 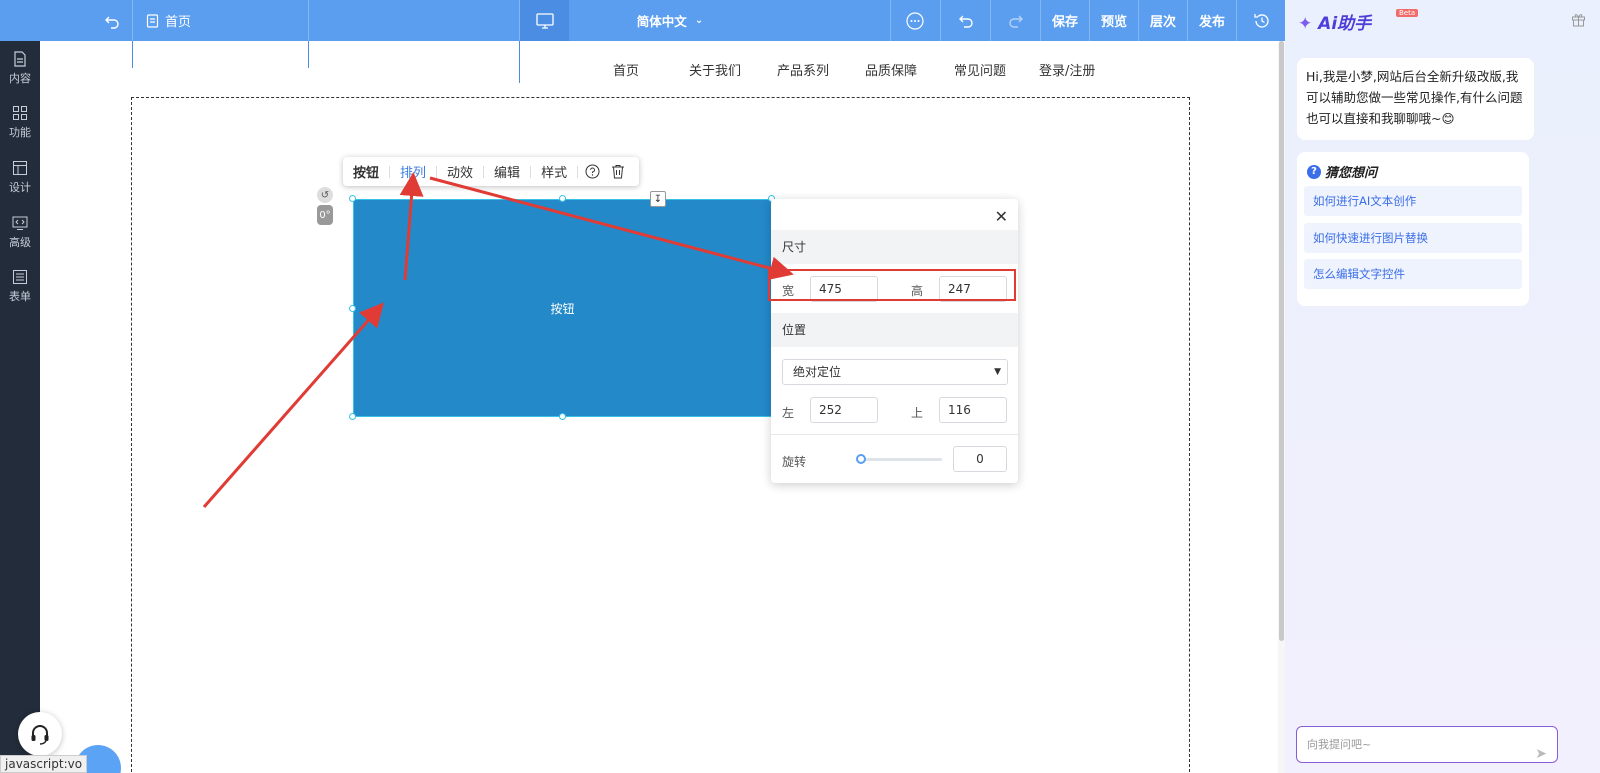 I want to click on sidebar-item-label: 高级, so click(x=20, y=242).